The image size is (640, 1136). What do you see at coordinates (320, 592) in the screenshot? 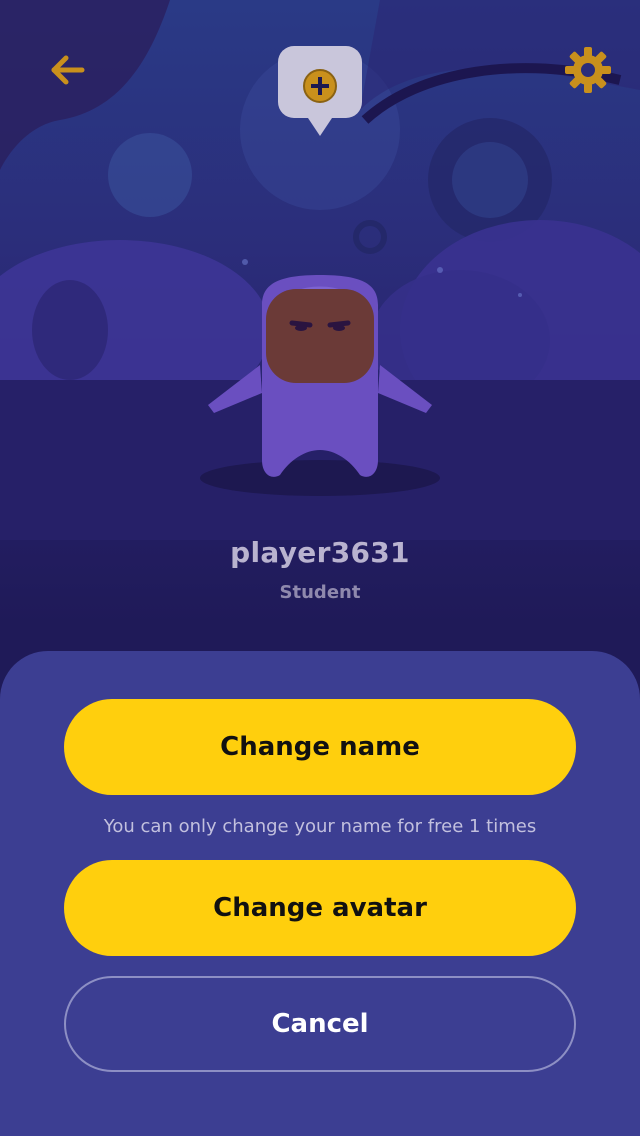
I see `role-label: Student` at bounding box center [320, 592].